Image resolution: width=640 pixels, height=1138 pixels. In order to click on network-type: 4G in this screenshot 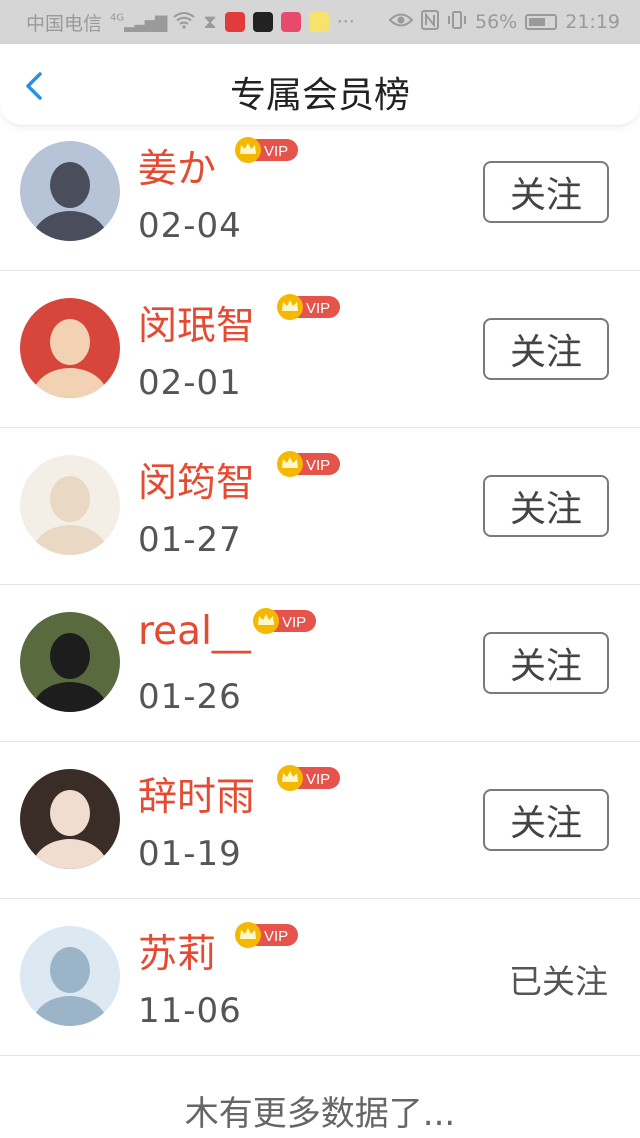, I will do `click(117, 18)`.